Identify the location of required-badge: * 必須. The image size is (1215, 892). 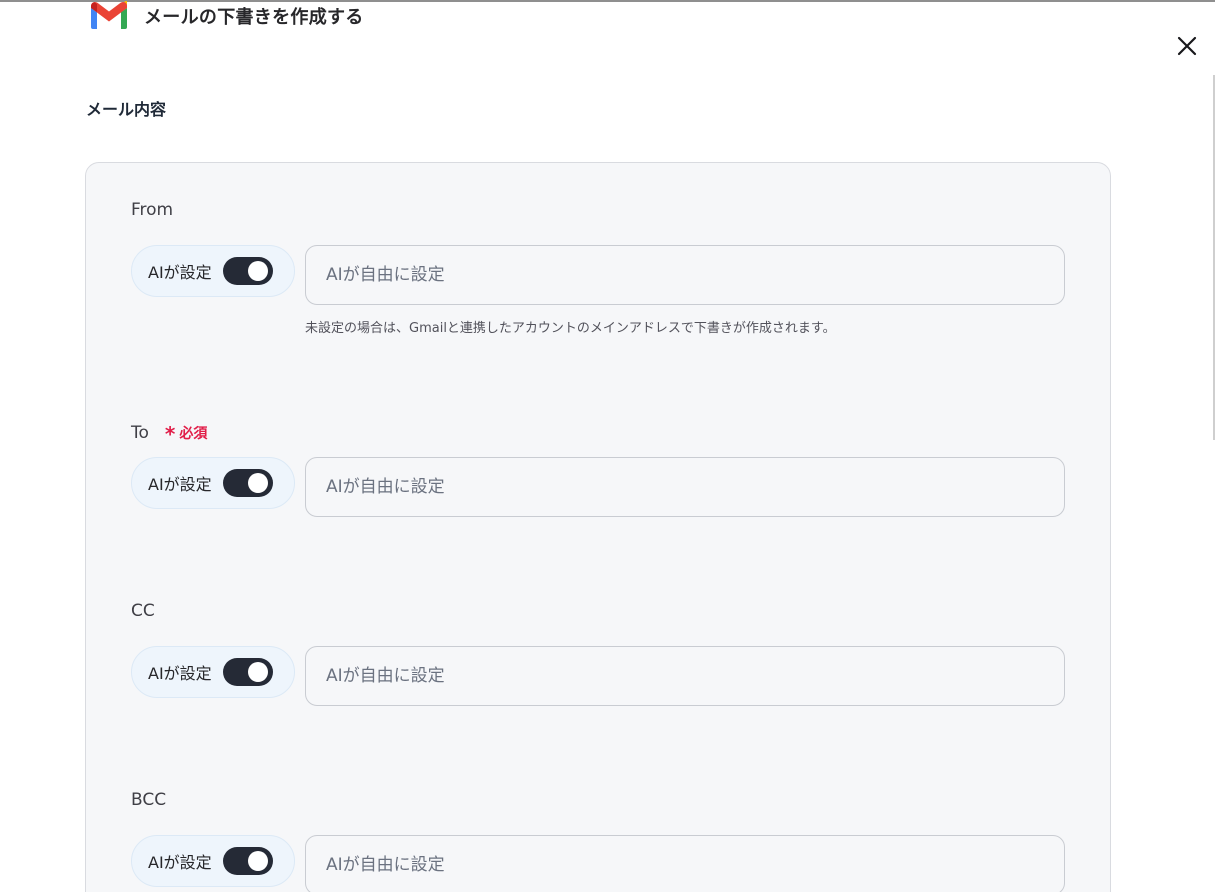
(186, 433).